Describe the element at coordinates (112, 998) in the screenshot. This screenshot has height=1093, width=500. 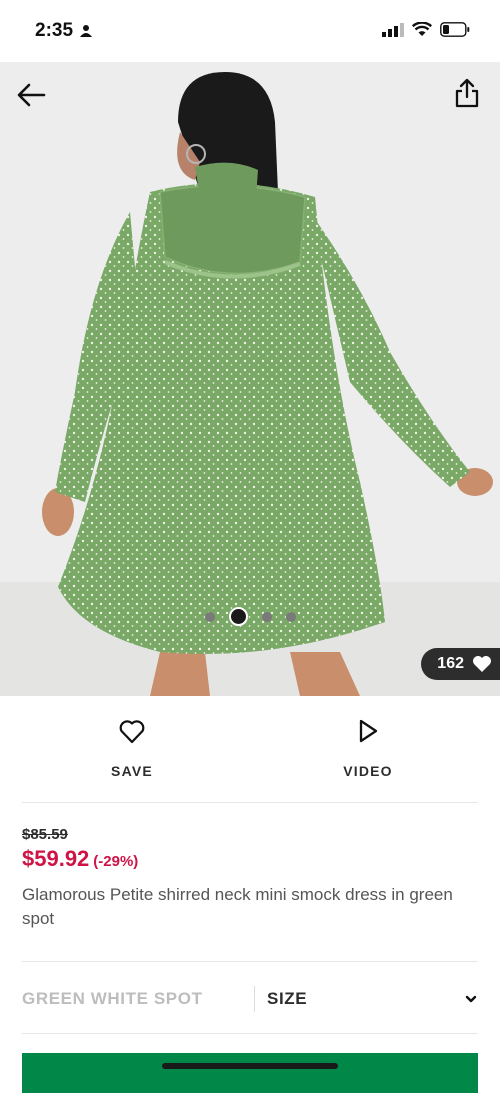
I see `colour-value: GREEN WHITE SPOT` at that location.